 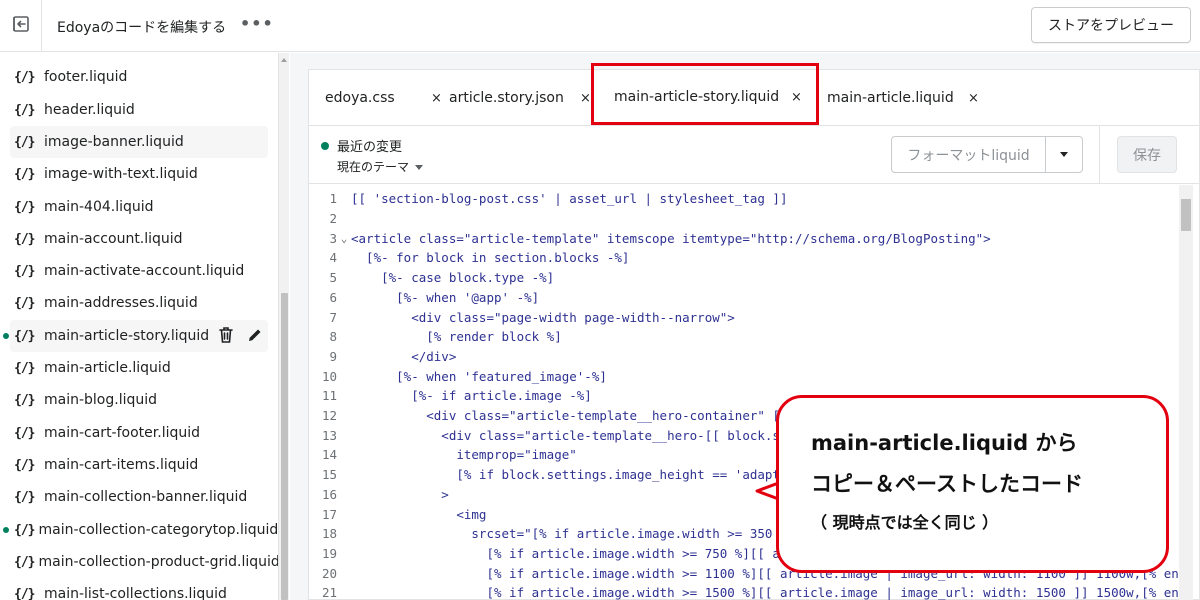 I want to click on save-button: 保存, so click(x=1147, y=154).